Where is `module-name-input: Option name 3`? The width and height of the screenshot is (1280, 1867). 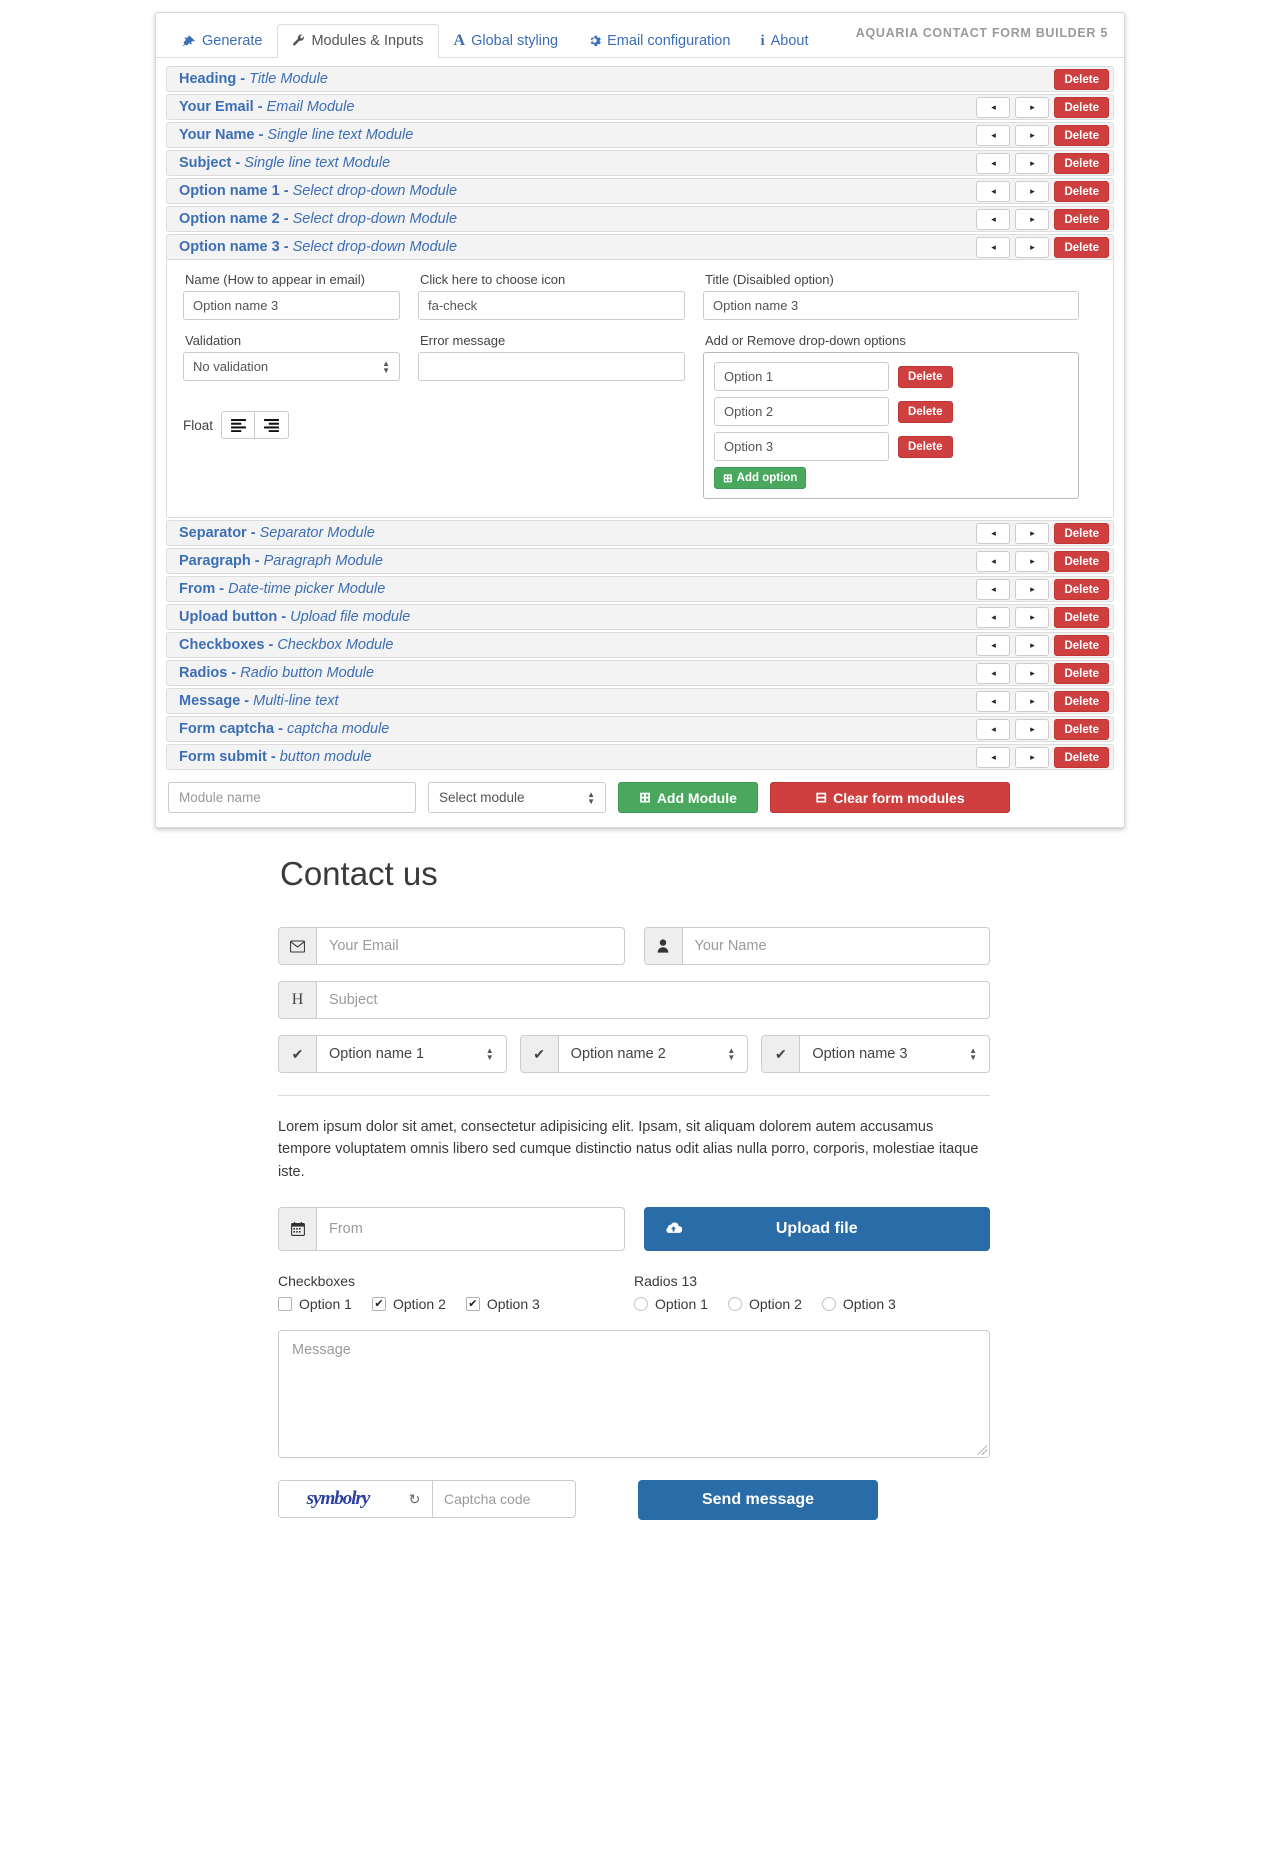
module-name-input: Option name 3 is located at coordinates (291, 305).